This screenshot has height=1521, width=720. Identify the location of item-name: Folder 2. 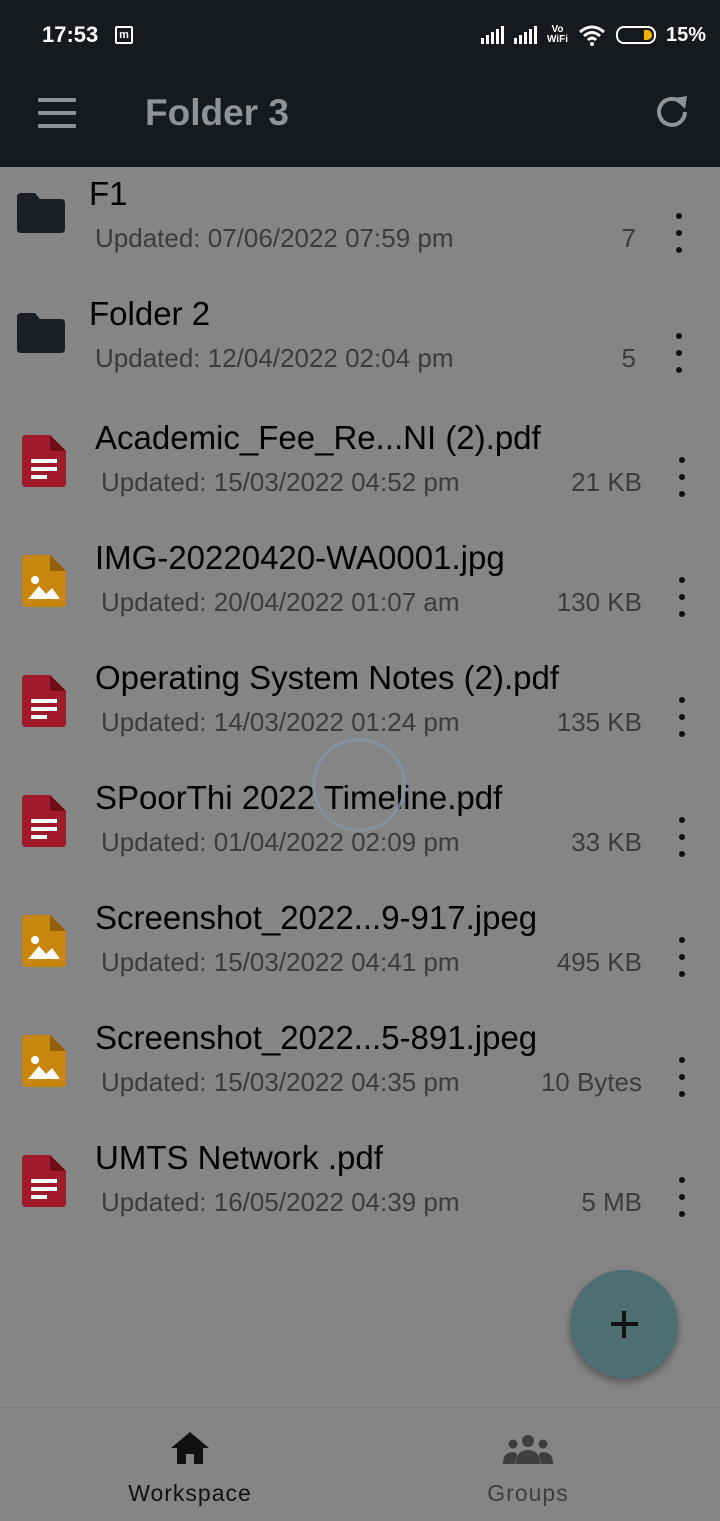
(150, 313).